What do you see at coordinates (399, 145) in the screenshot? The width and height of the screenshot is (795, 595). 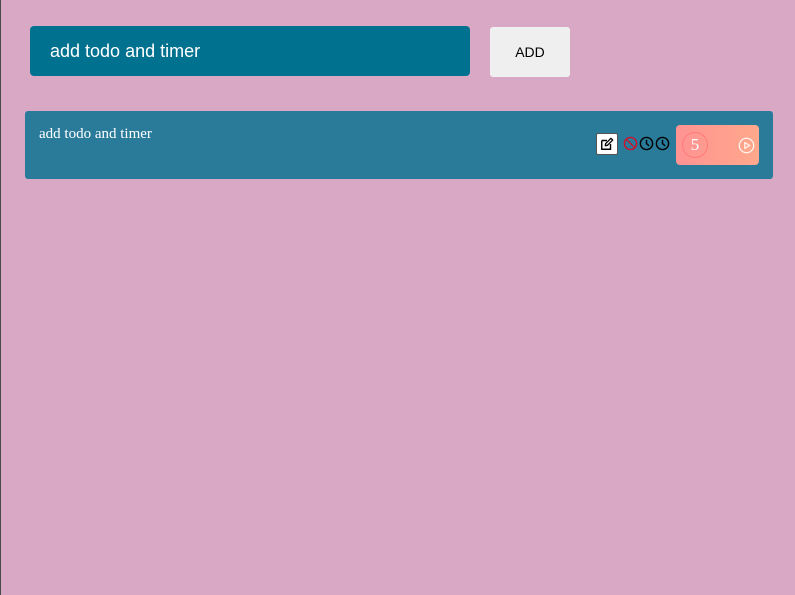 I see `todo-item: add todo and timer 5` at bounding box center [399, 145].